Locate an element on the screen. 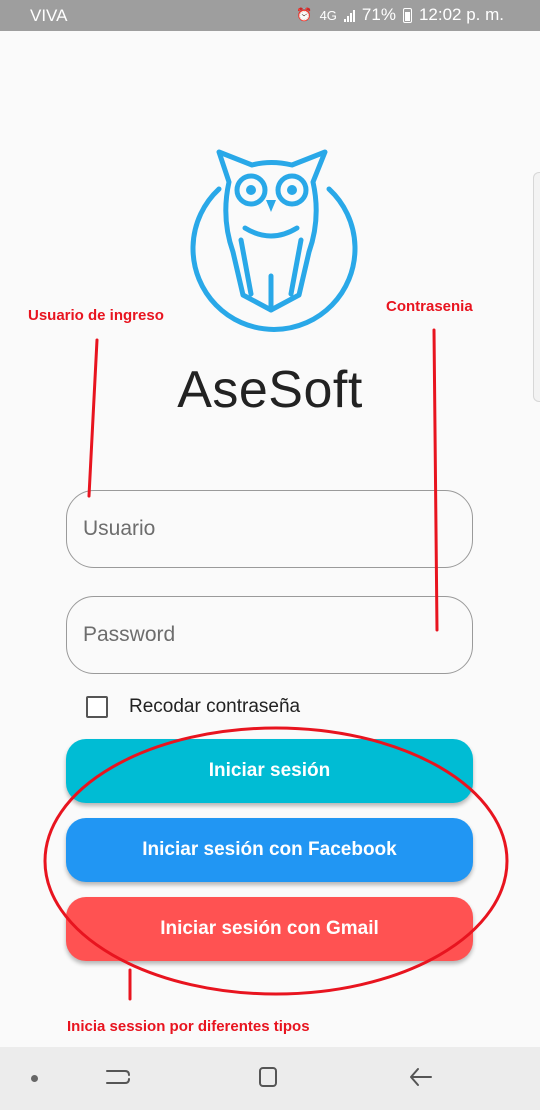 The height and width of the screenshot is (1110, 540). annotation-login-types-text: Inicia session por diferentes tipos is located at coordinates (188, 1026).